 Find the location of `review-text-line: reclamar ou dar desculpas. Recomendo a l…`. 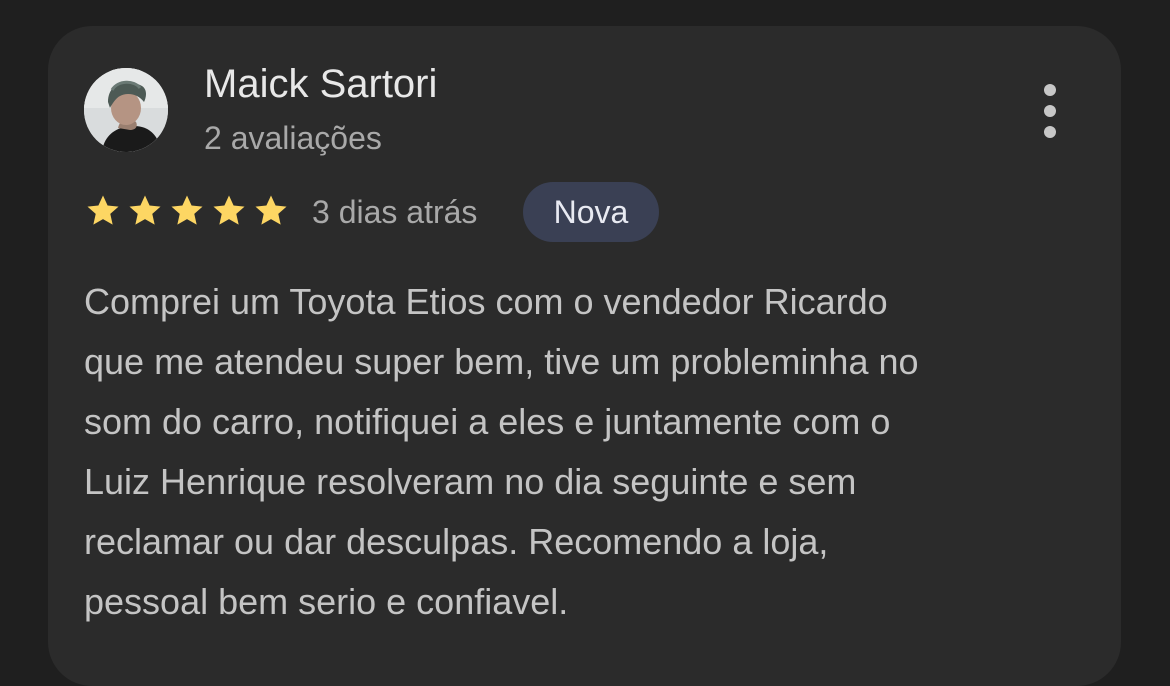

review-text-line: reclamar ou dar desculpas. Recomendo a l… is located at coordinates (456, 541).